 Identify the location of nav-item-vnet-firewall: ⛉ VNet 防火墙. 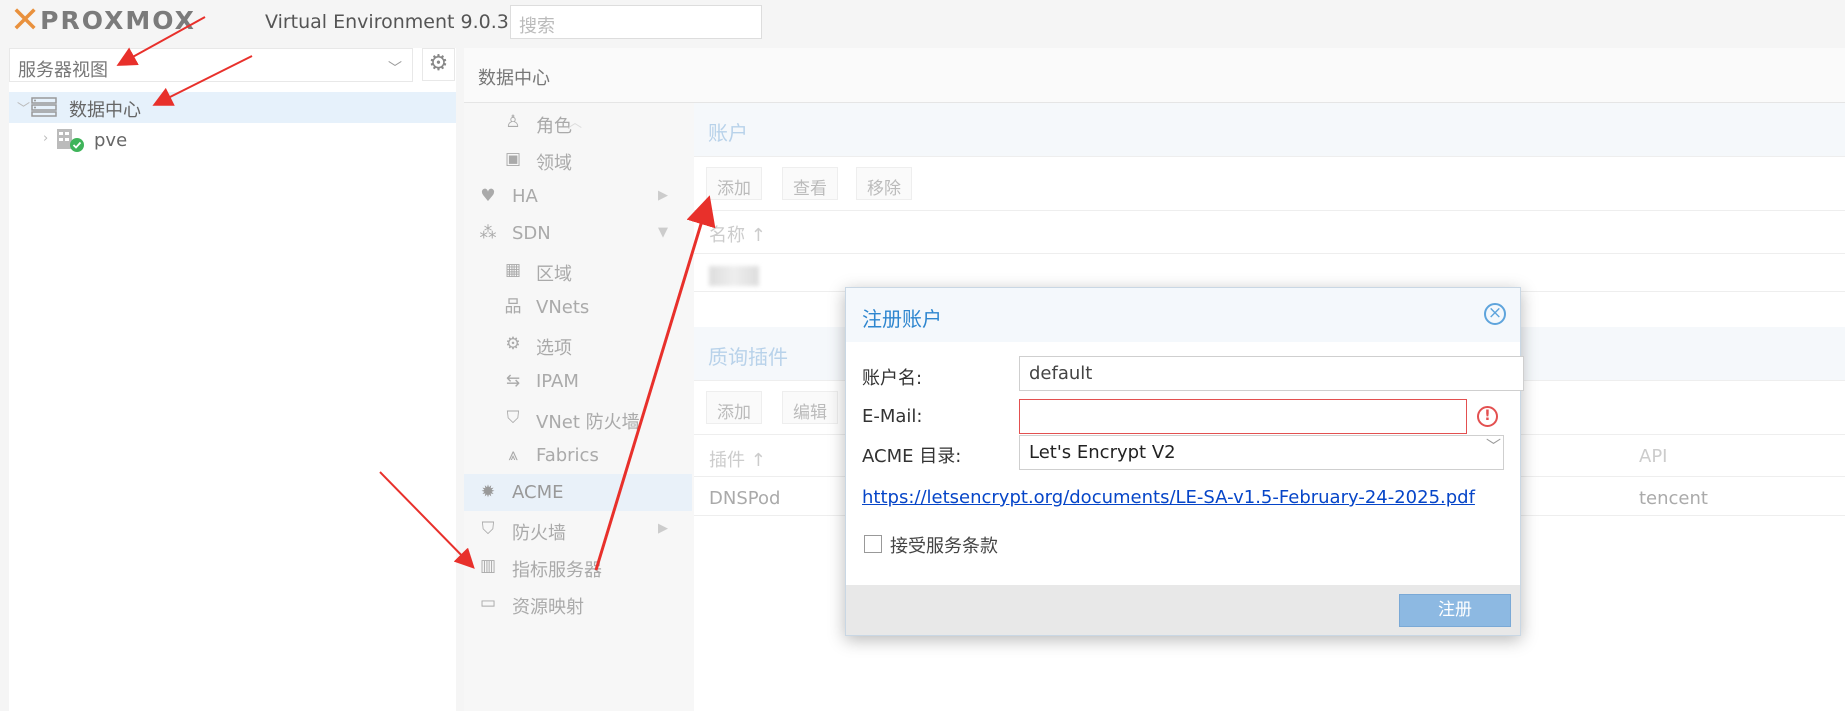
(578, 418).